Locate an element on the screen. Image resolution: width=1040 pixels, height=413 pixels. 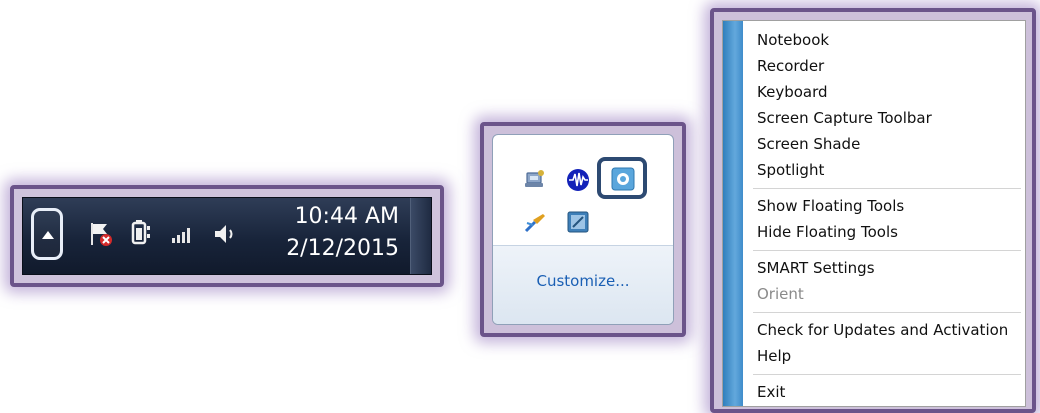
menu-item-exit: Exit is located at coordinates (889, 392).